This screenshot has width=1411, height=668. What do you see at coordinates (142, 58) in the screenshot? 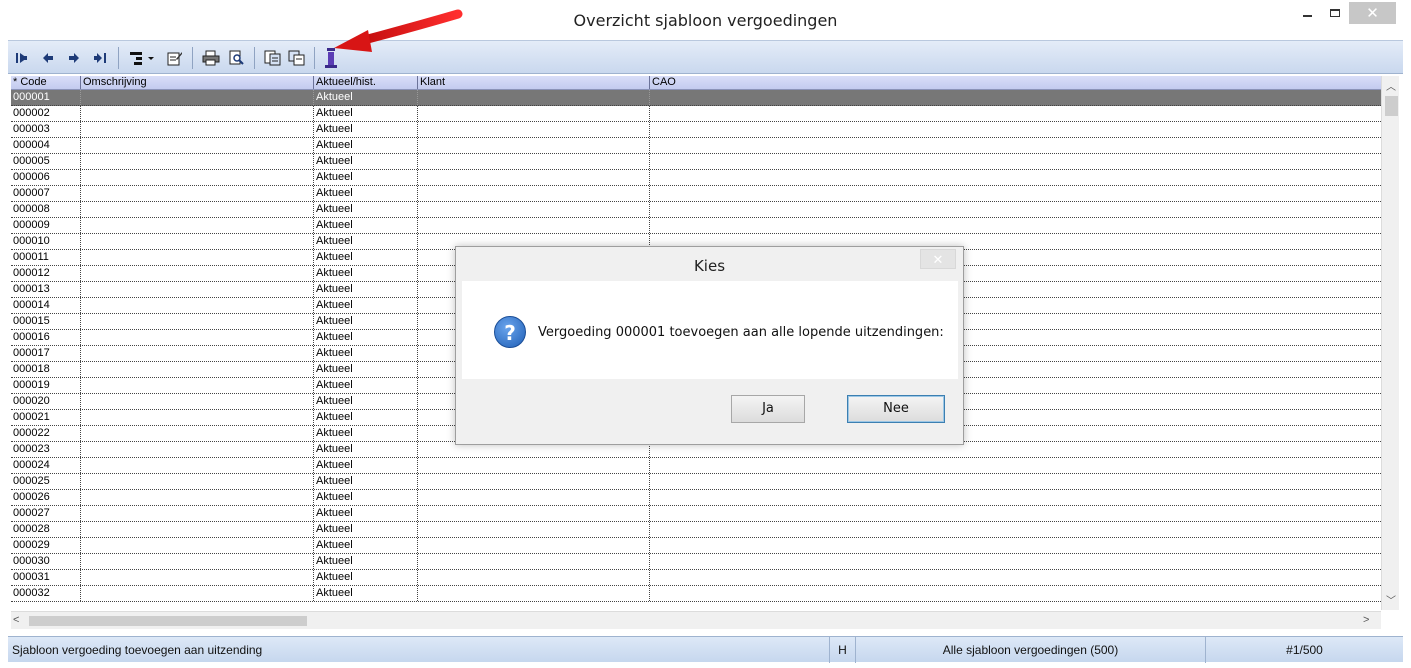
I see `view-menu-button` at bounding box center [142, 58].